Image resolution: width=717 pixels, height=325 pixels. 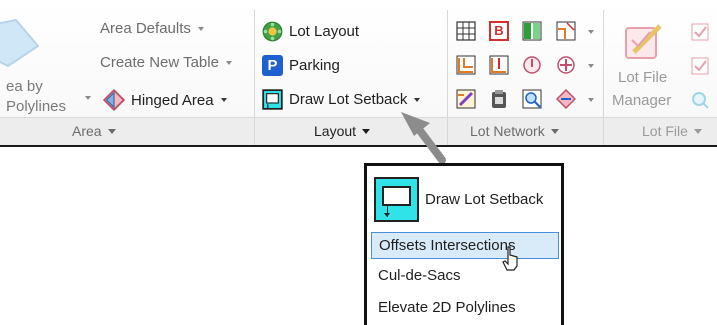 I want to click on dropdown-header-label: Draw Lot Setback, so click(x=484, y=199).